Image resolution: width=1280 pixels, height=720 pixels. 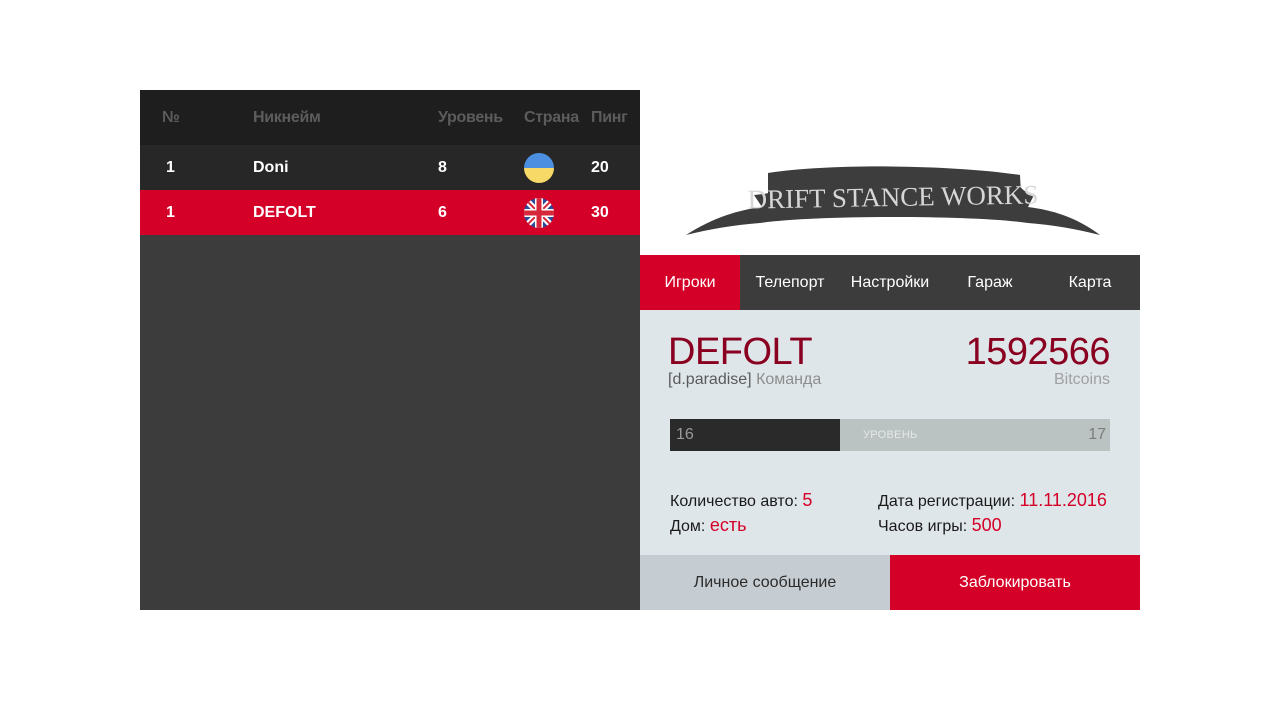 I want to click on tab-players: Игроки, so click(x=690, y=282).